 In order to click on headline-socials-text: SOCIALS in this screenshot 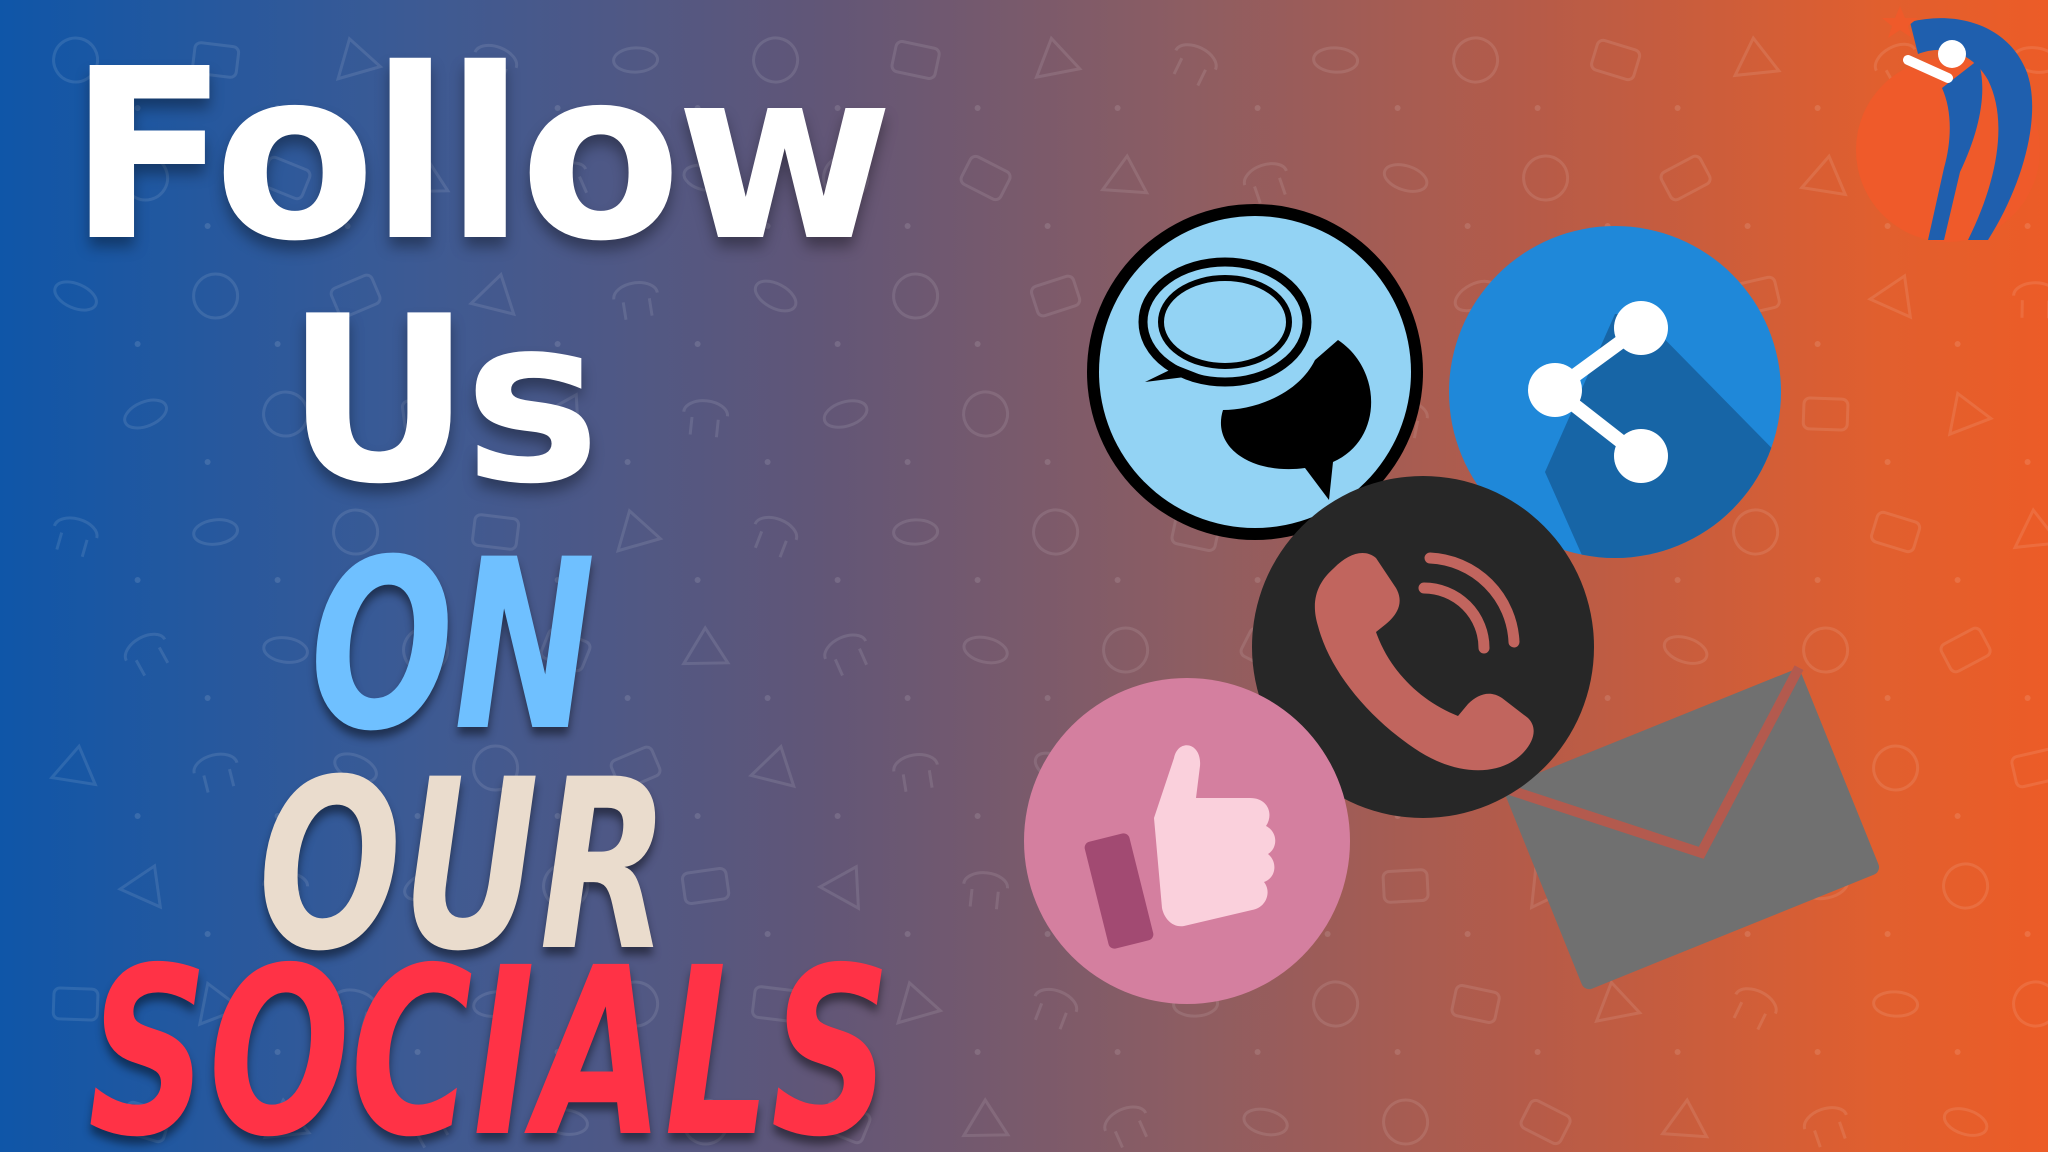, I will do `click(490, 1035)`.